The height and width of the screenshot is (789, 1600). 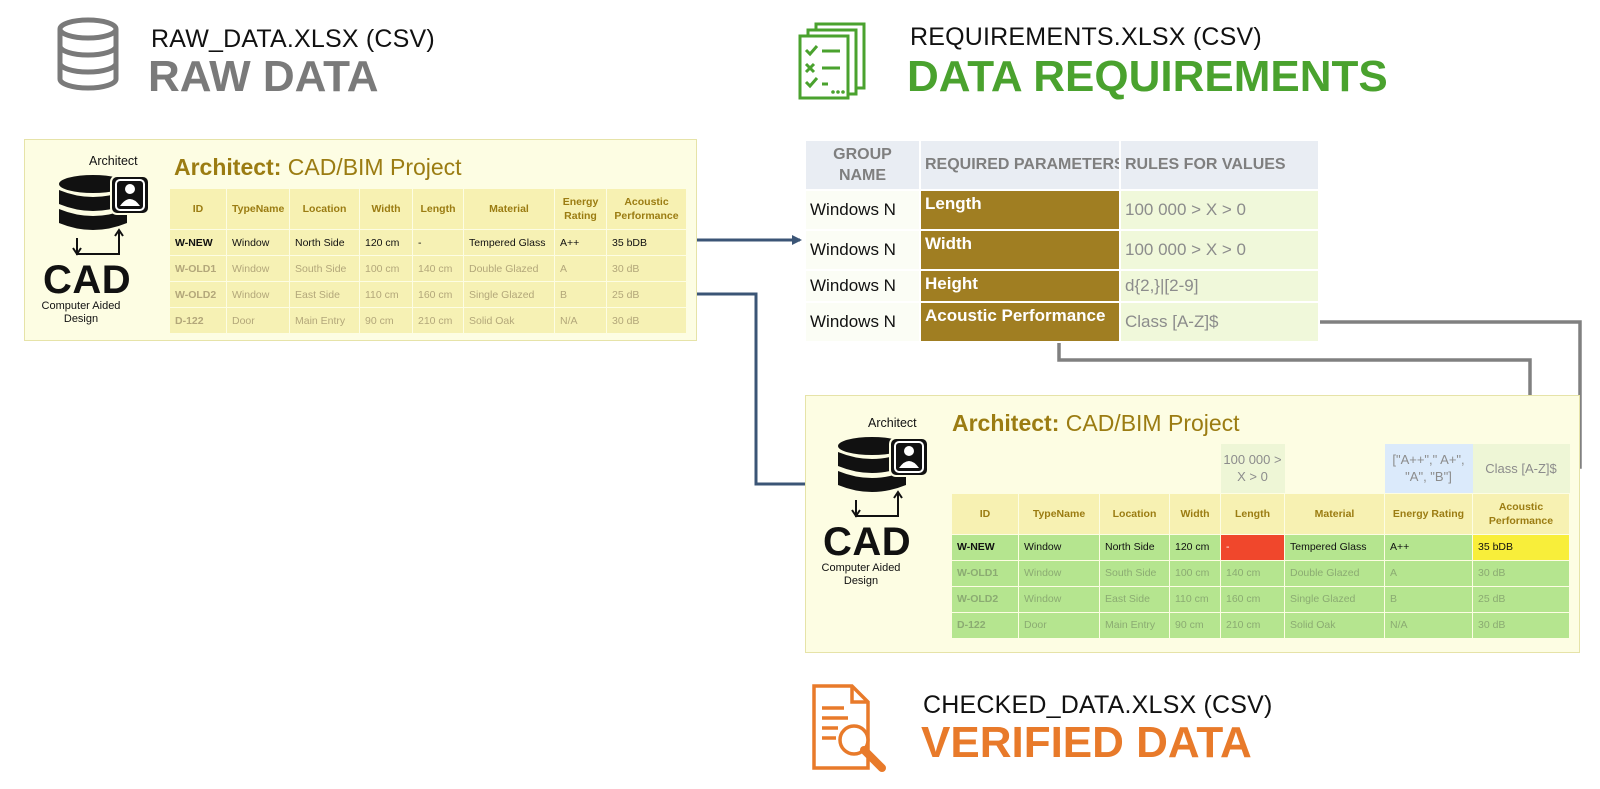 I want to click on architect-label: Architect, so click(x=113, y=161).